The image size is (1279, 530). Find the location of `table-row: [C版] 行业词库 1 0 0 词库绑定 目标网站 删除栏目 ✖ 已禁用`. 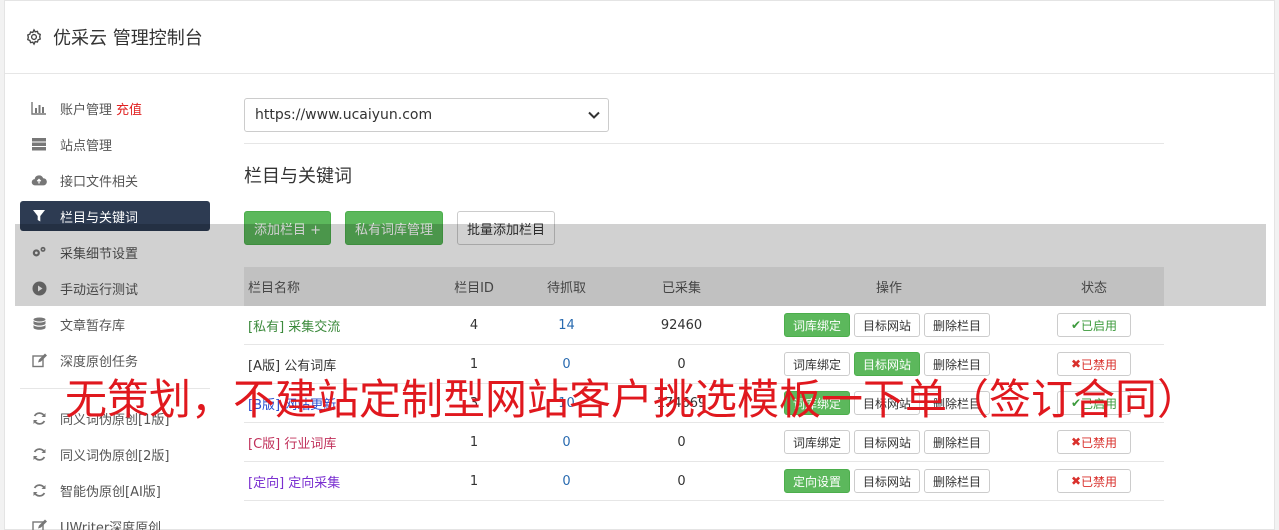

table-row: [C版] 行业词库 1 0 0 词库绑定 目标网站 删除栏目 ✖ 已禁用 is located at coordinates (704, 442).